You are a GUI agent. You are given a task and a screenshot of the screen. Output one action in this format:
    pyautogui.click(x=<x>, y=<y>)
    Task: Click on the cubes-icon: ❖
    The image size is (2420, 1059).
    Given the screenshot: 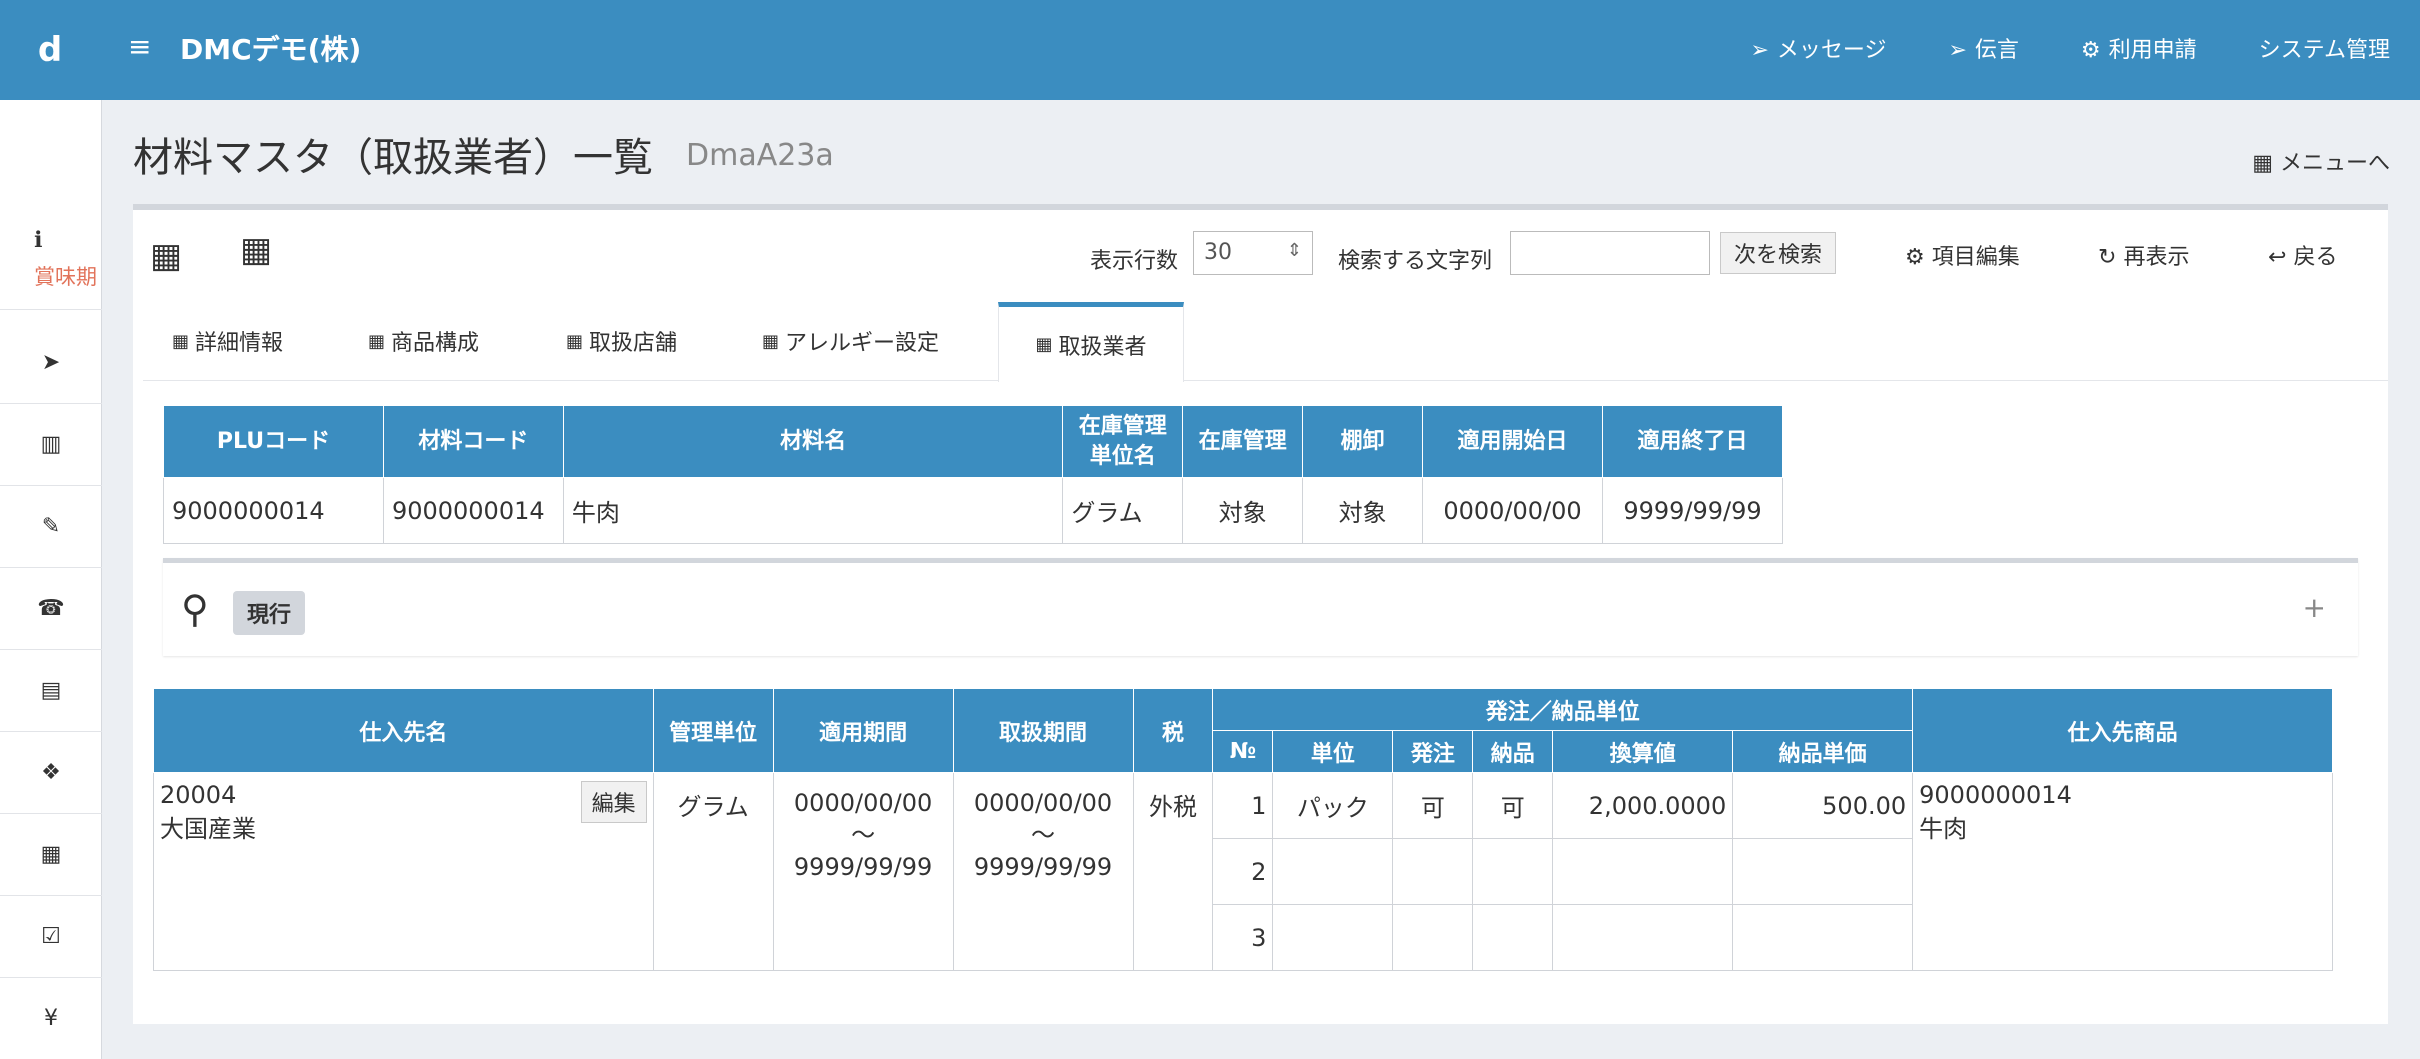 What is the action you would take?
    pyautogui.click(x=51, y=772)
    